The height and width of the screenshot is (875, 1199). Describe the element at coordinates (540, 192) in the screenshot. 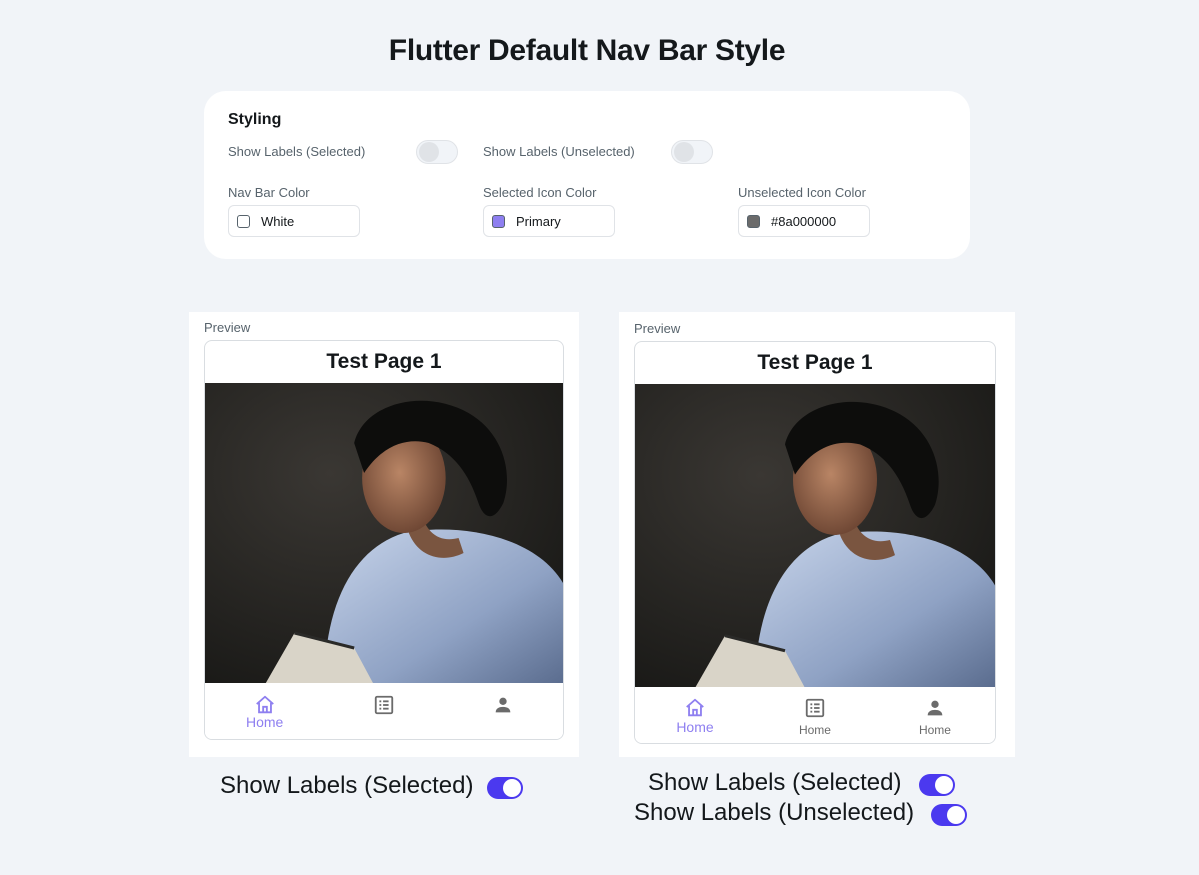

I see `selected-icon-color-label: Selected Icon Color` at that location.